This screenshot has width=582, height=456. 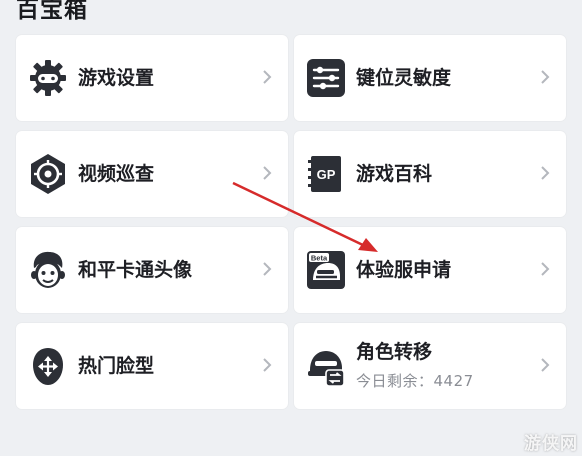 What do you see at coordinates (551, 444) in the screenshot?
I see `watermark: 游侠网` at bounding box center [551, 444].